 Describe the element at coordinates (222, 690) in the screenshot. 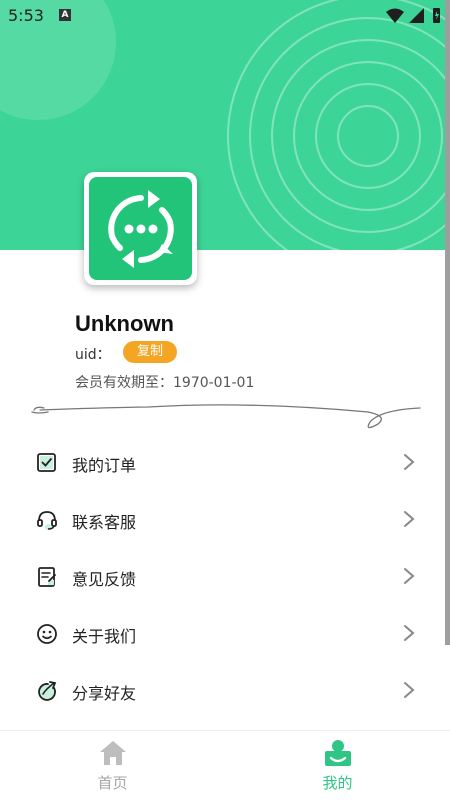

I see `menu-item-share: 分享好友` at that location.